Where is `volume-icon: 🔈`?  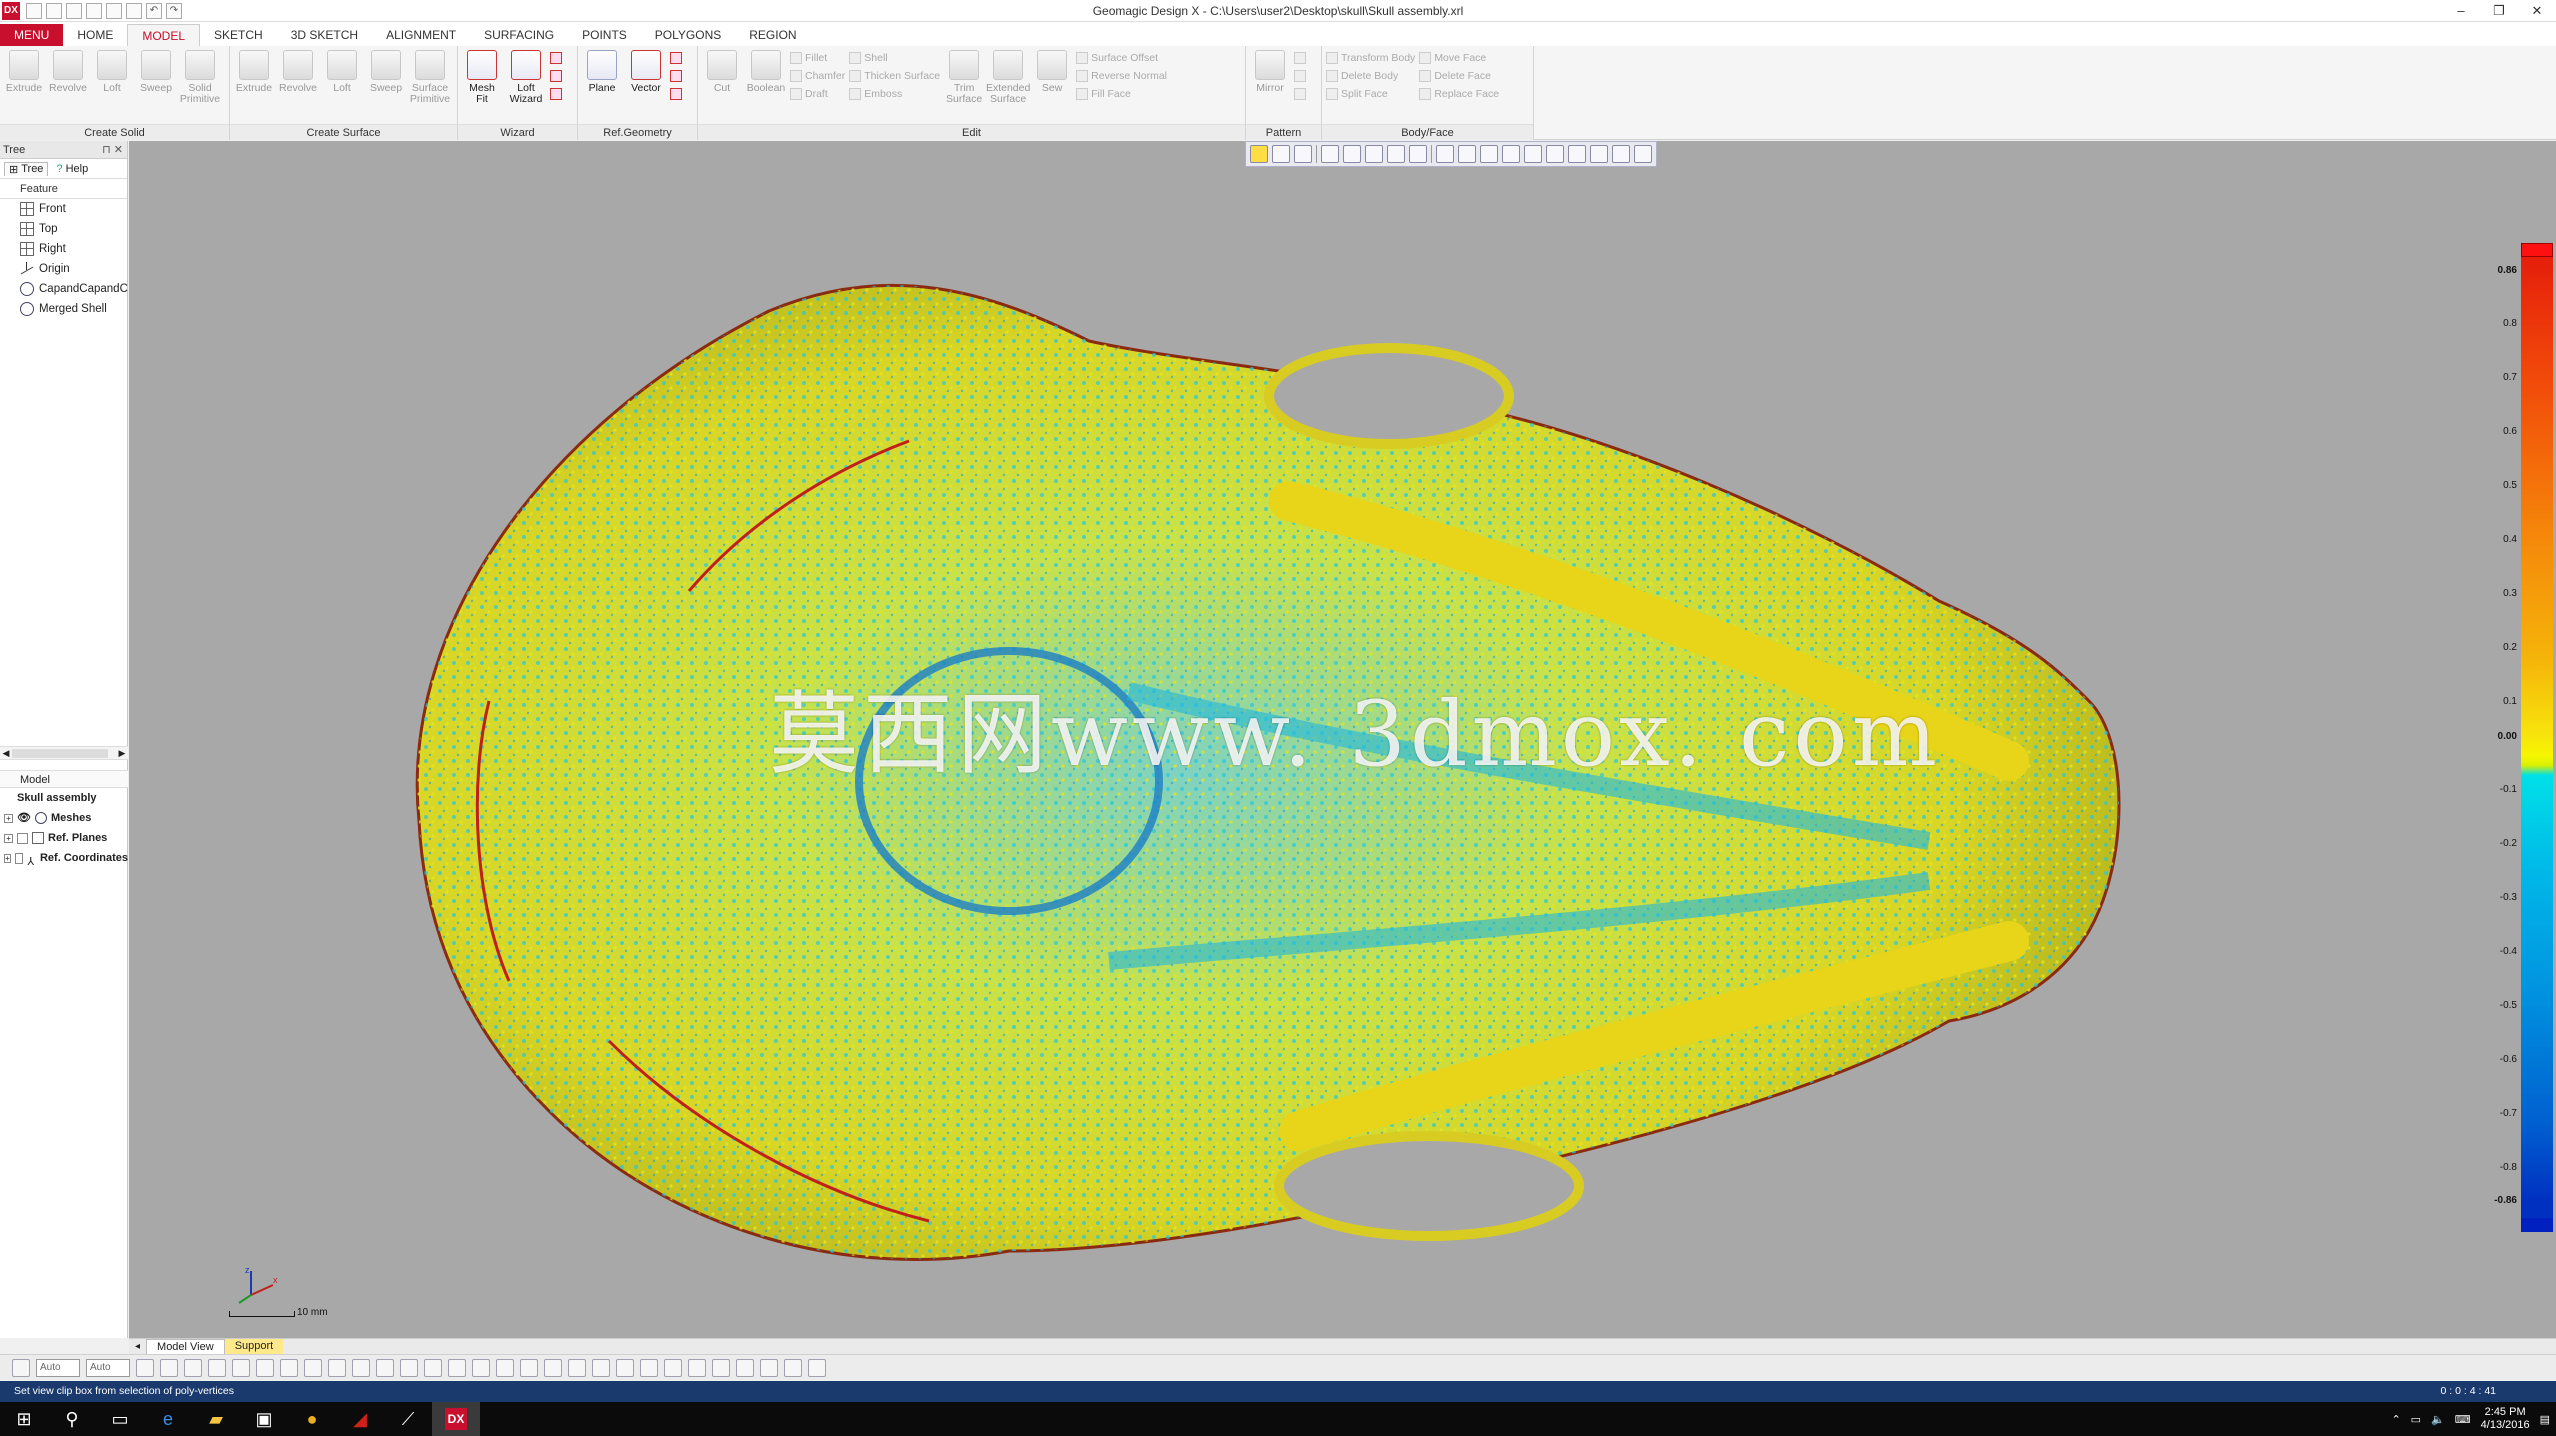
volume-icon: 🔈 is located at coordinates (2438, 1419).